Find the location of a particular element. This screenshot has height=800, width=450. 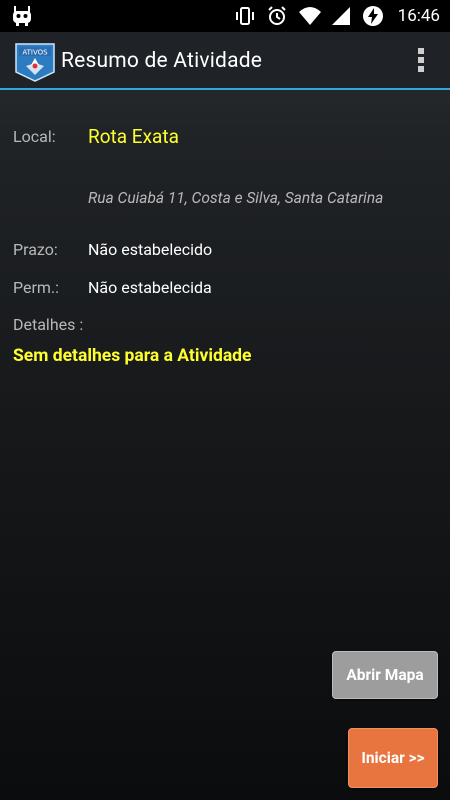

open-map-button: Abrir Mapa is located at coordinates (385, 675).